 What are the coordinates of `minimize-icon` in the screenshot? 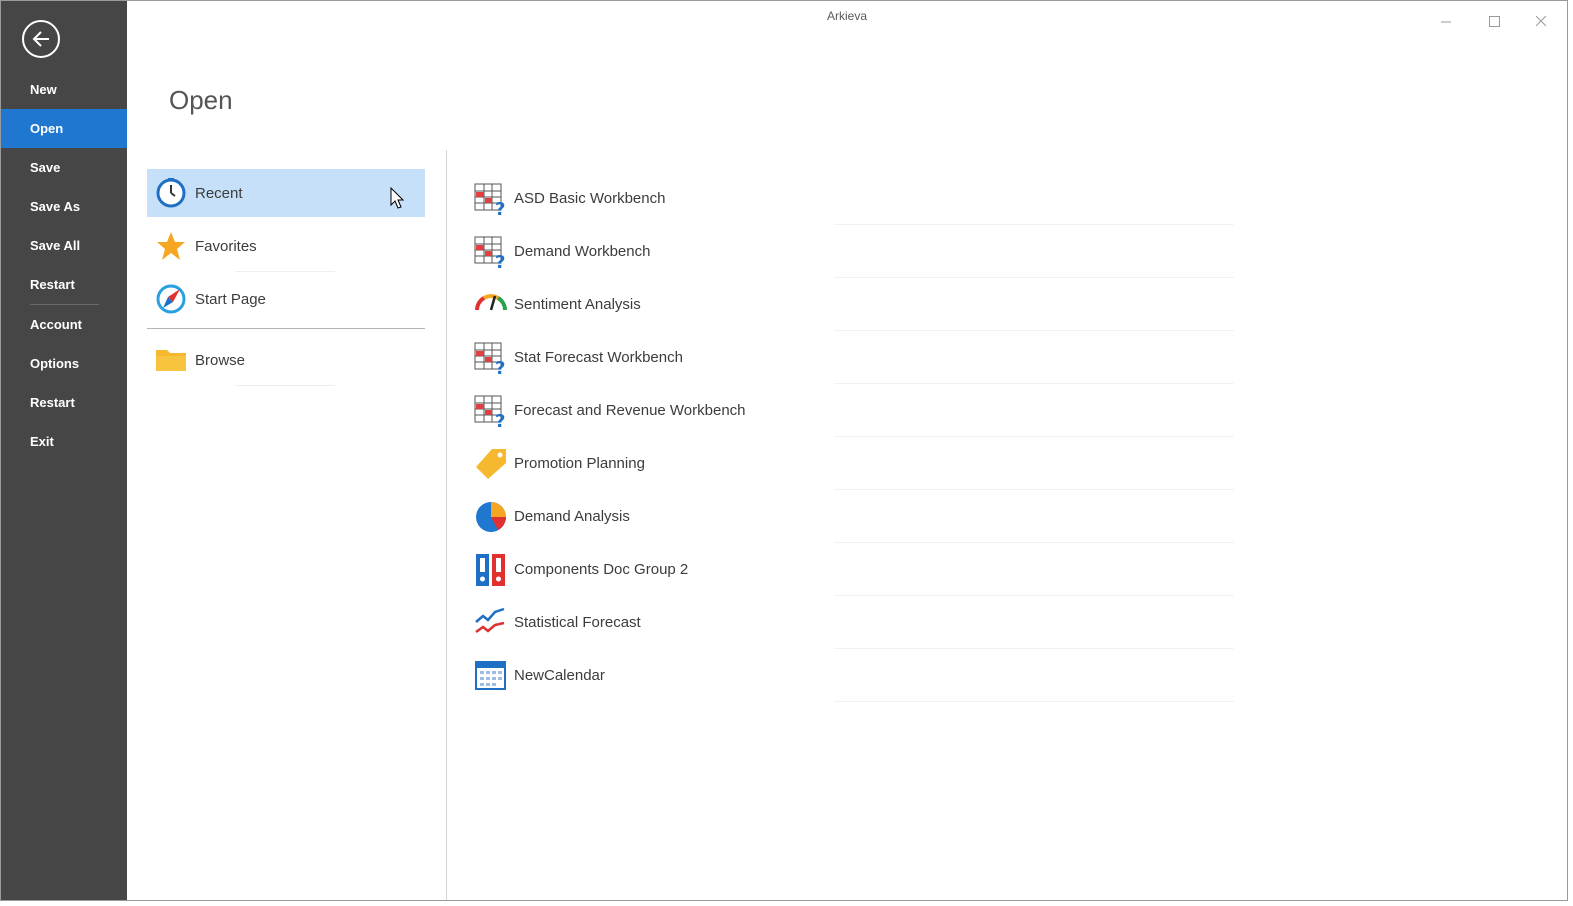 It's located at (1446, 22).